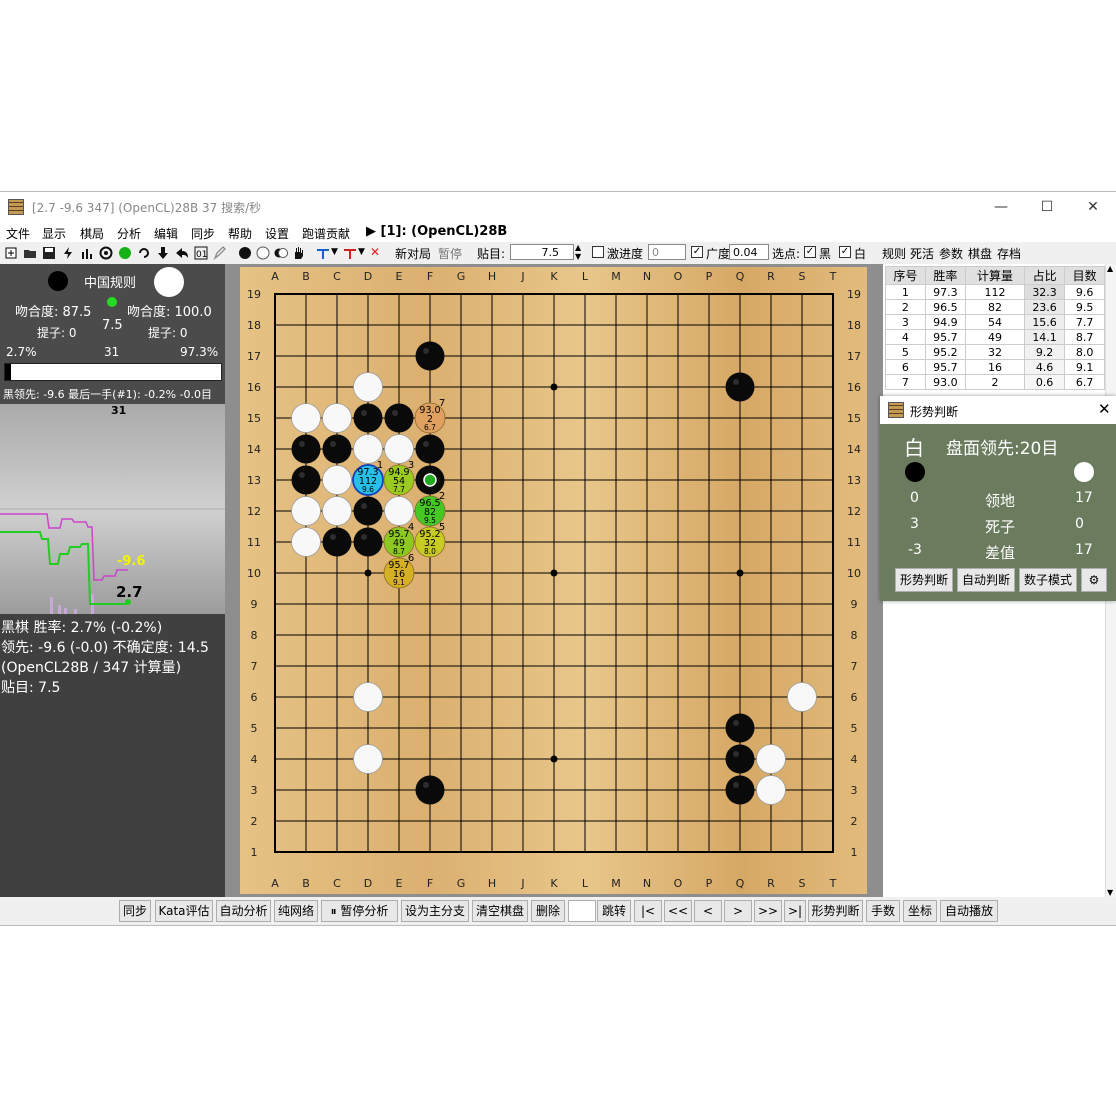  I want to click on menu-edit: 编辑, so click(166, 233).